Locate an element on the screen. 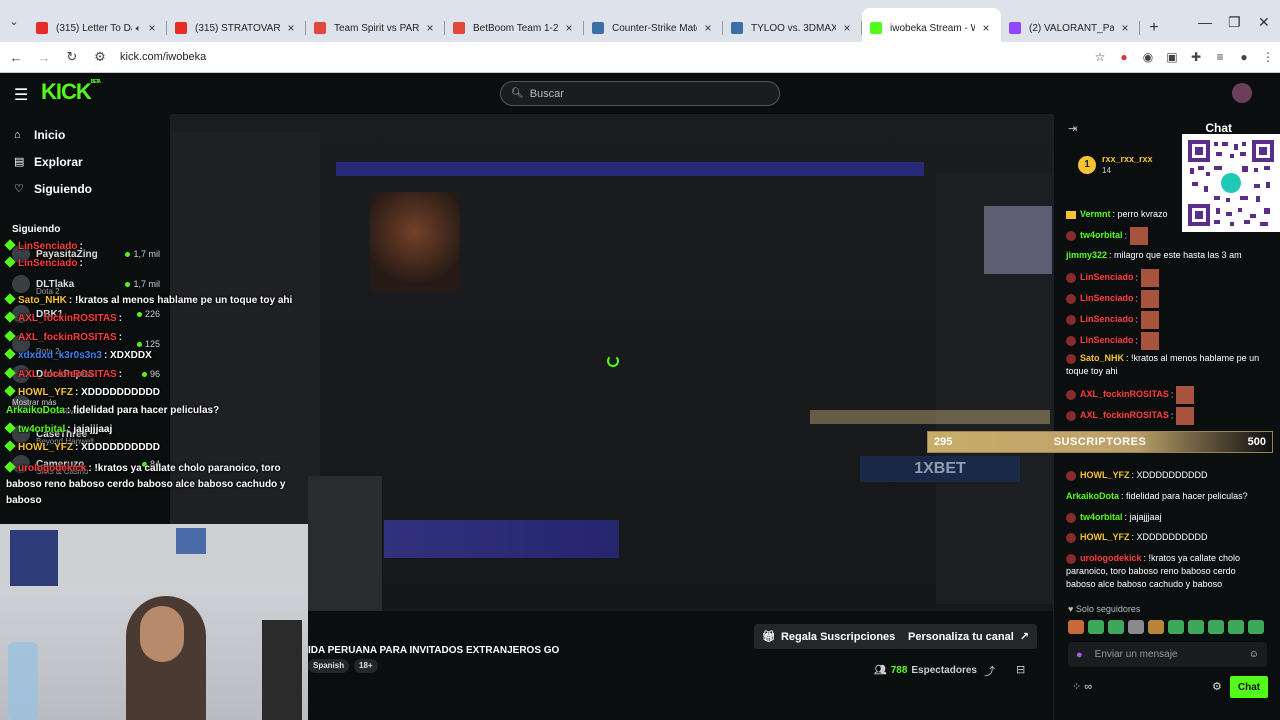 The image size is (1280, 720). share-icon: ⤴ is located at coordinates (989, 671).